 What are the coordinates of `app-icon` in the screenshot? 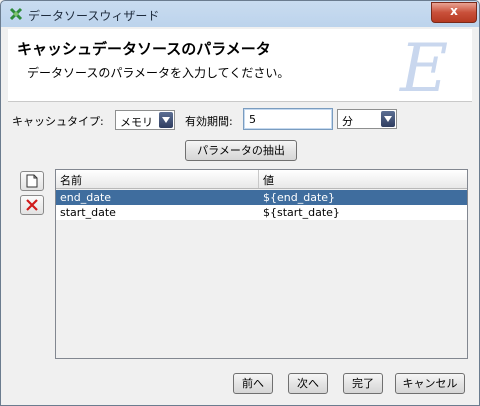 It's located at (16, 14).